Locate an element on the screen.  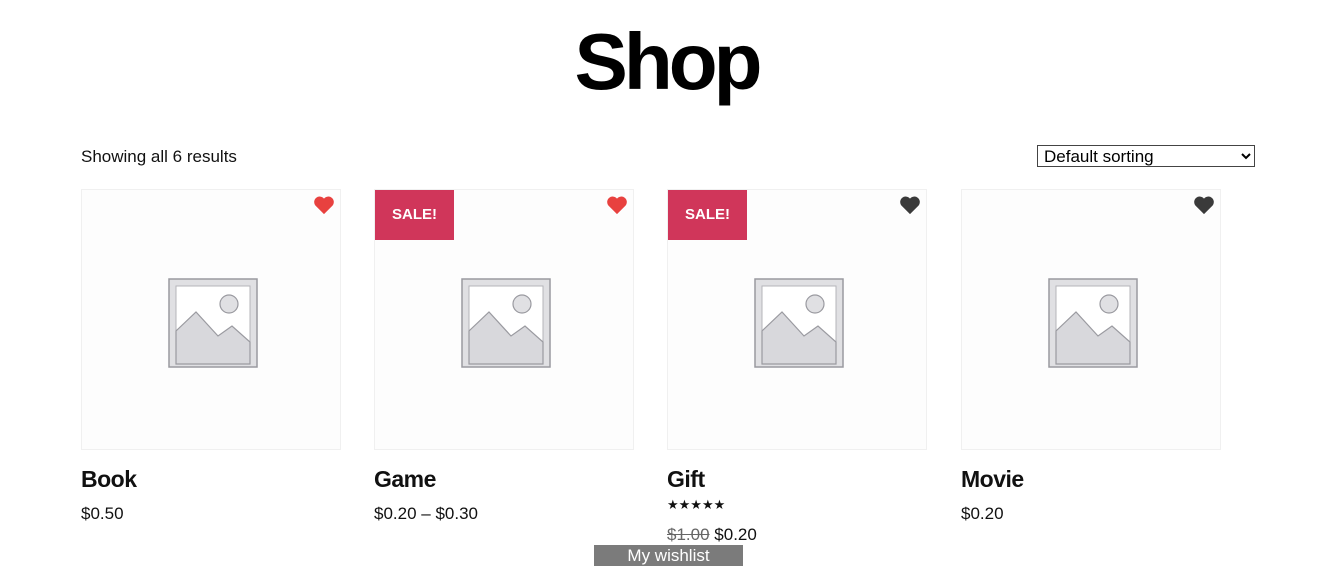
star-rating: ★★★★★ is located at coordinates (696, 504).